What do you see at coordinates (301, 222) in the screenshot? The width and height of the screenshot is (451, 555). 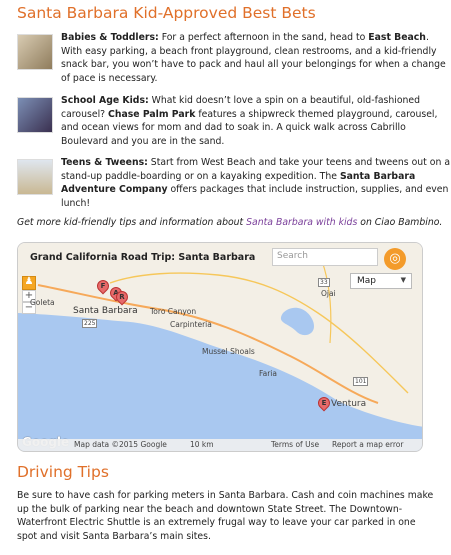 I see `santa-barbara-with-kids-link: Santa Barbara with kids` at bounding box center [301, 222].